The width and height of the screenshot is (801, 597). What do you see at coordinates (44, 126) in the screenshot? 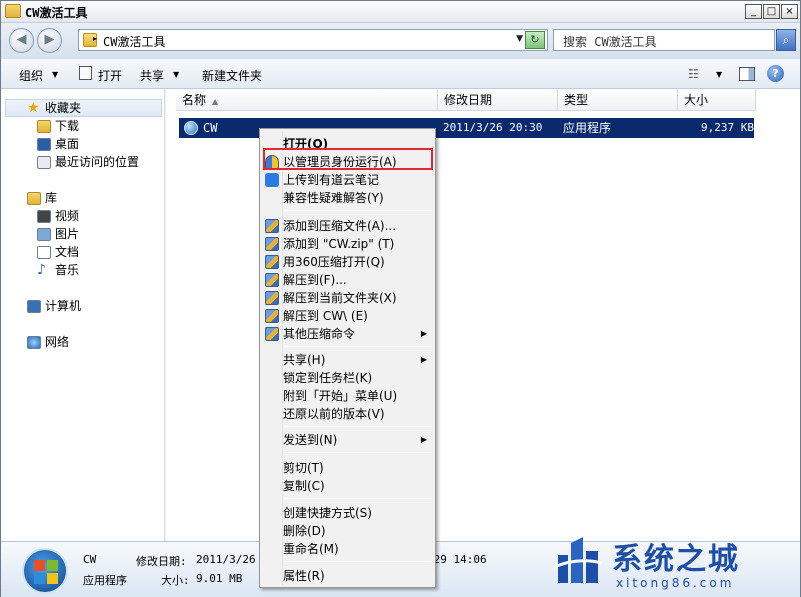
I see `downloads-icon` at bounding box center [44, 126].